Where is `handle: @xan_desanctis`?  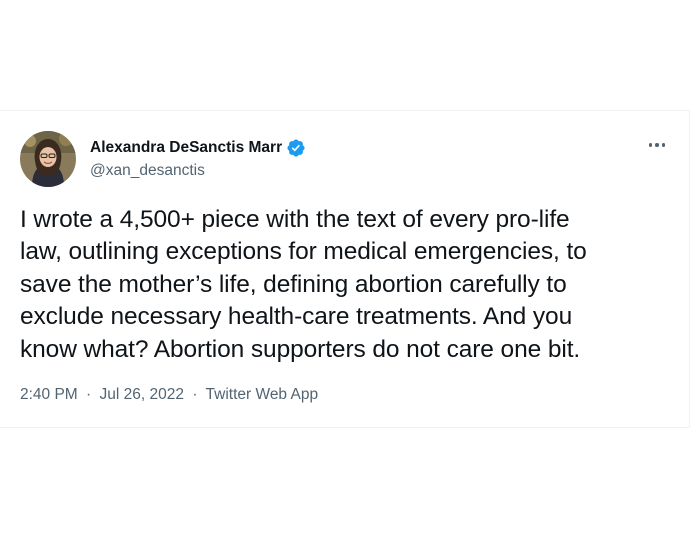 handle: @xan_desanctis is located at coordinates (198, 171).